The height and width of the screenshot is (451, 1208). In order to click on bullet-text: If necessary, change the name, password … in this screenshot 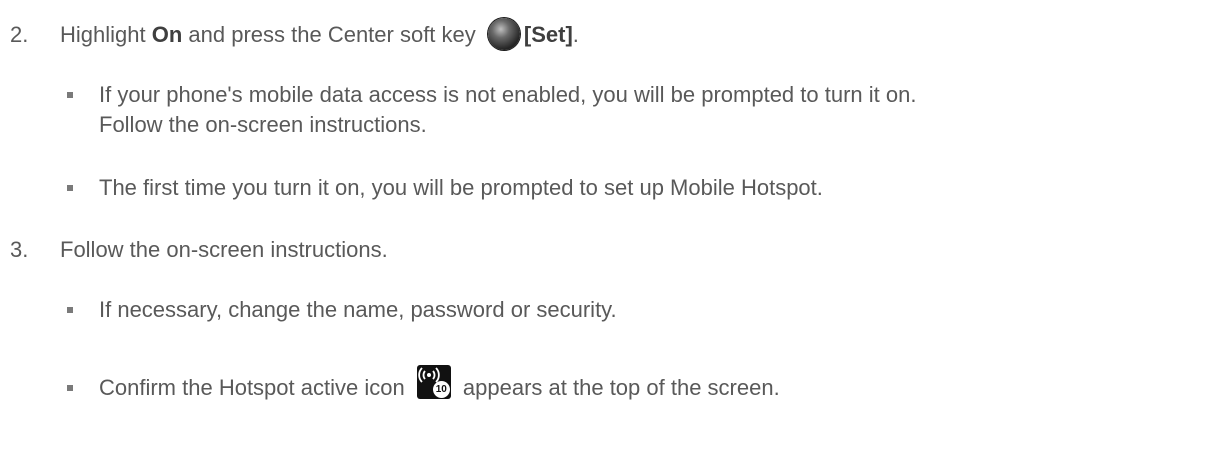, I will do `click(358, 309)`.